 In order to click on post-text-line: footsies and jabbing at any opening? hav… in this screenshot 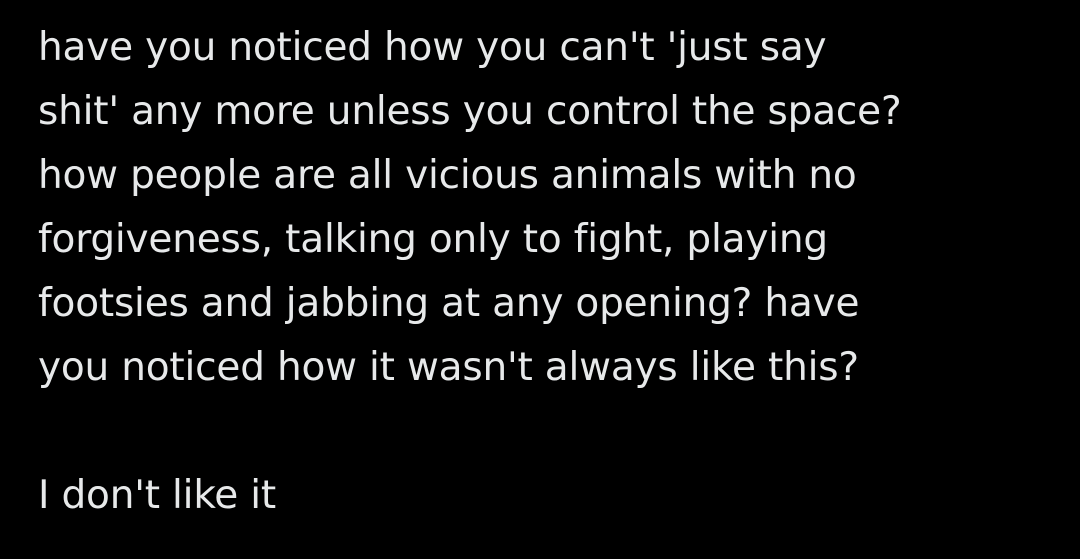, I will do `click(449, 303)`.